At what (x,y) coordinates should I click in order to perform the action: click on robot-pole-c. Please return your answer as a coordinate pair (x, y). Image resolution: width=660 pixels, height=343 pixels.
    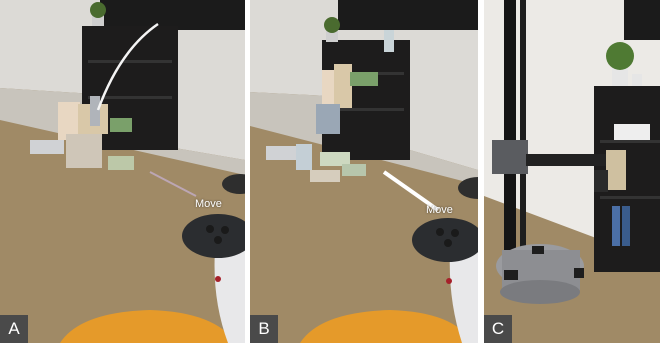
    Looking at the image, I should click on (515, 126).